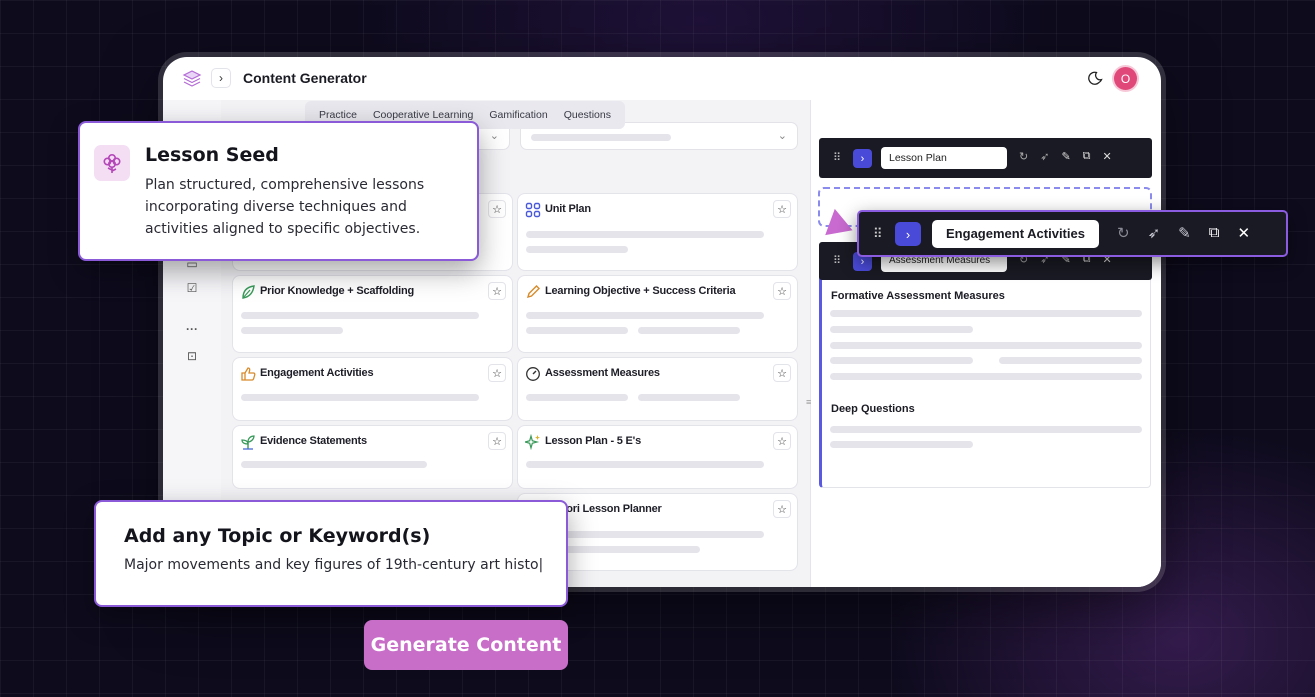 This screenshot has height=697, width=1315. I want to click on panel-resize-handle: ≡, so click(808, 402).